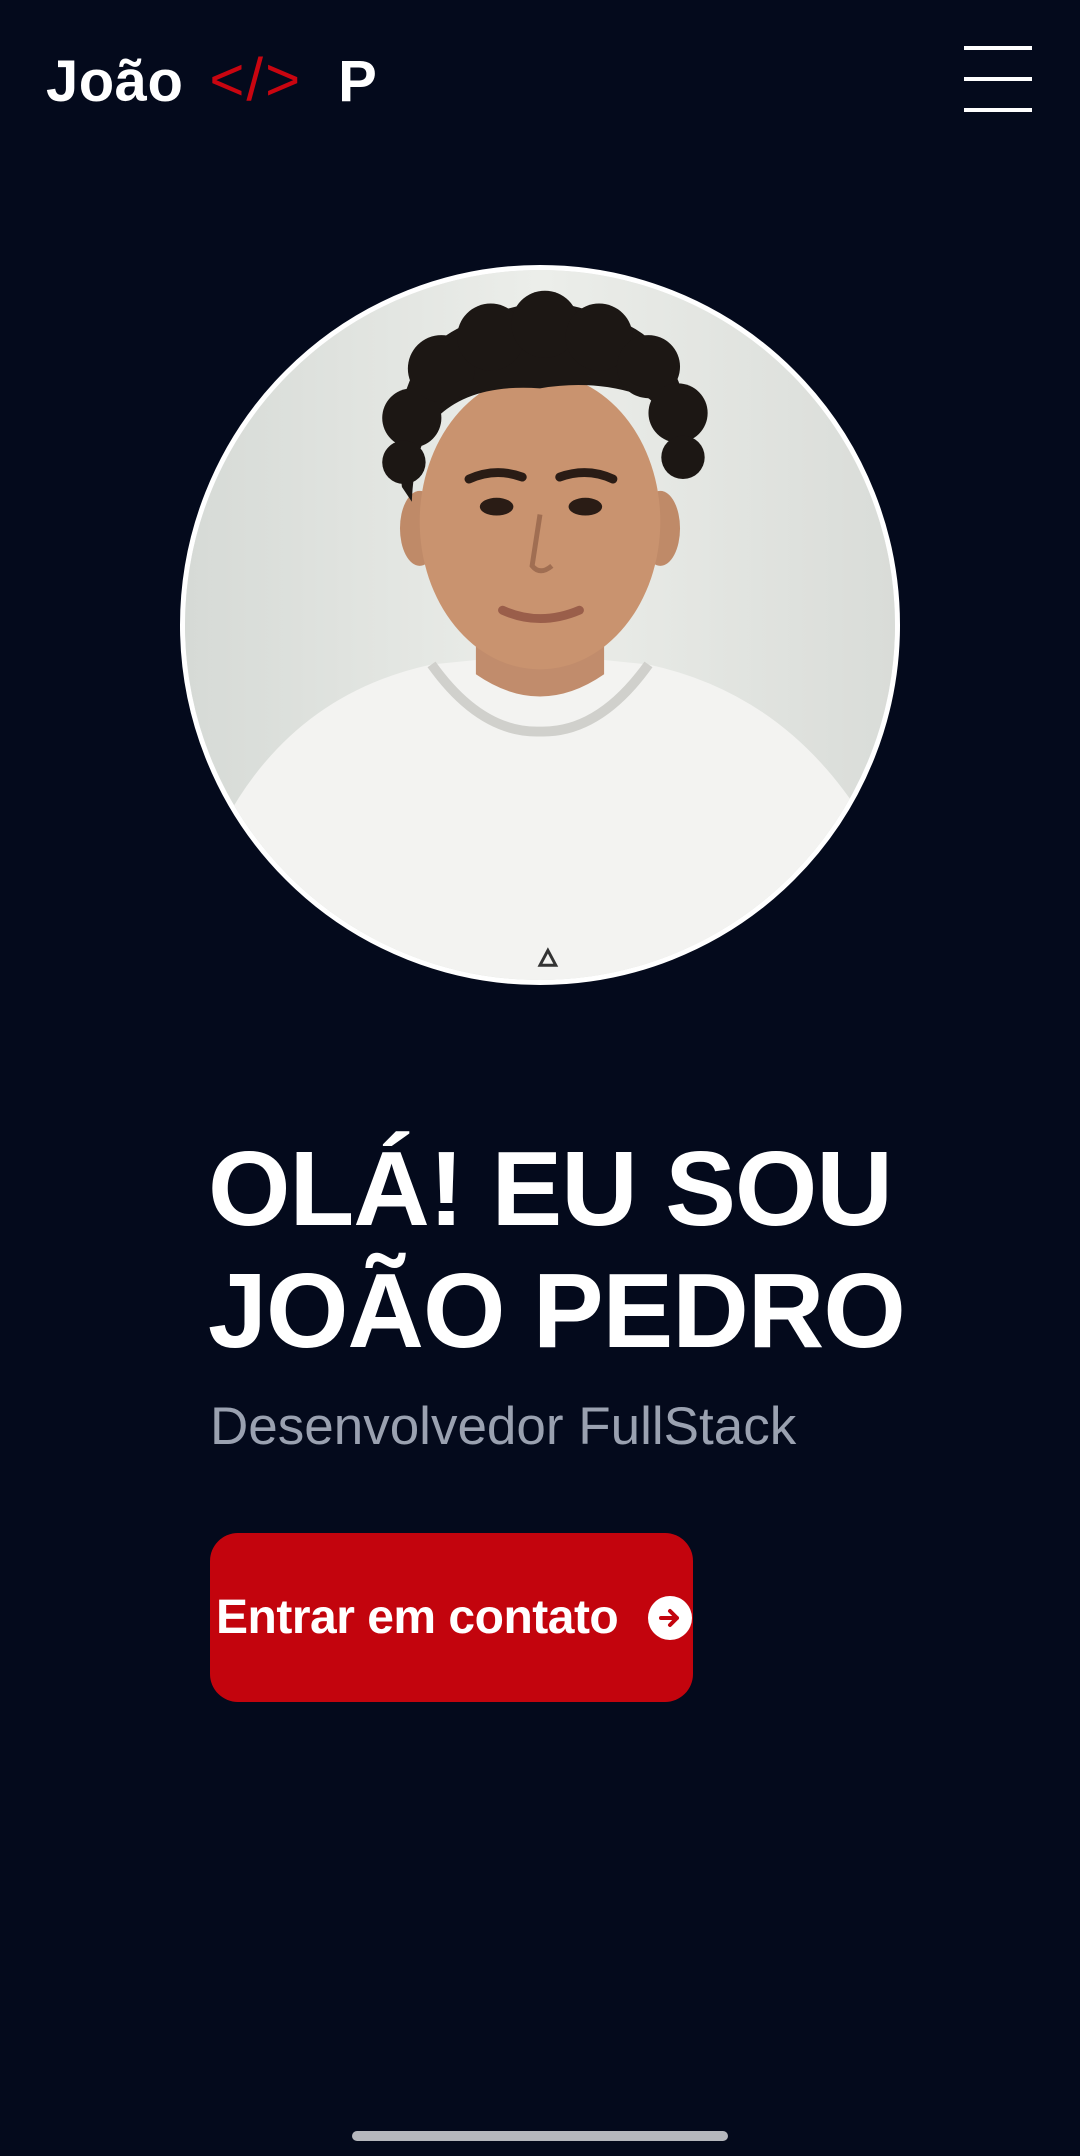  Describe the element at coordinates (503, 1426) in the screenshot. I see `hero-subtitle: Desenvolvedor FullStack` at that location.